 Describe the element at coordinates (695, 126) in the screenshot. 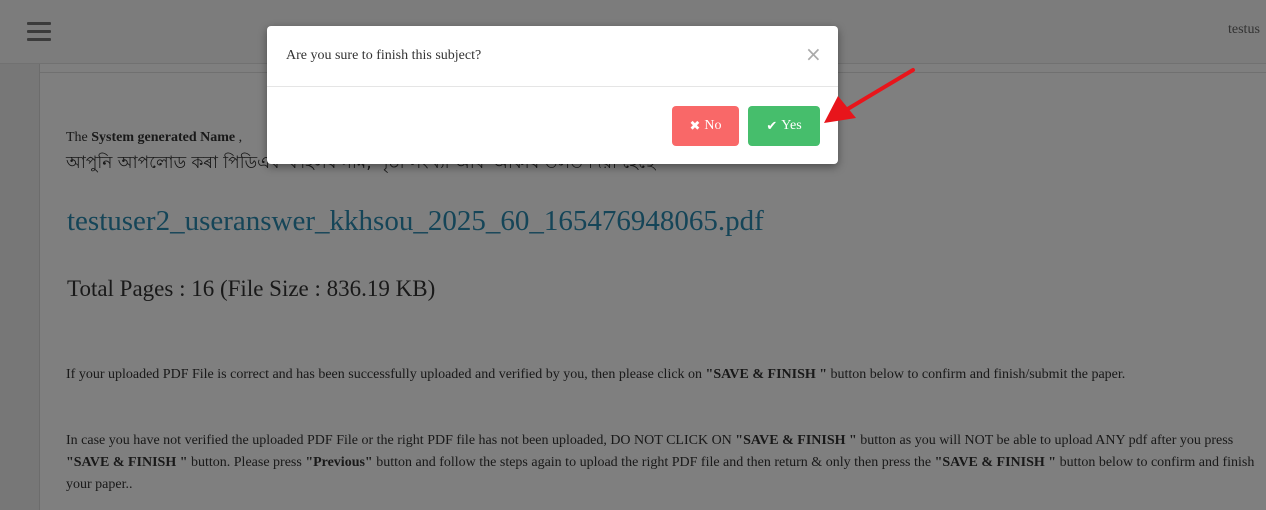

I see `times-icon: ✖` at that location.